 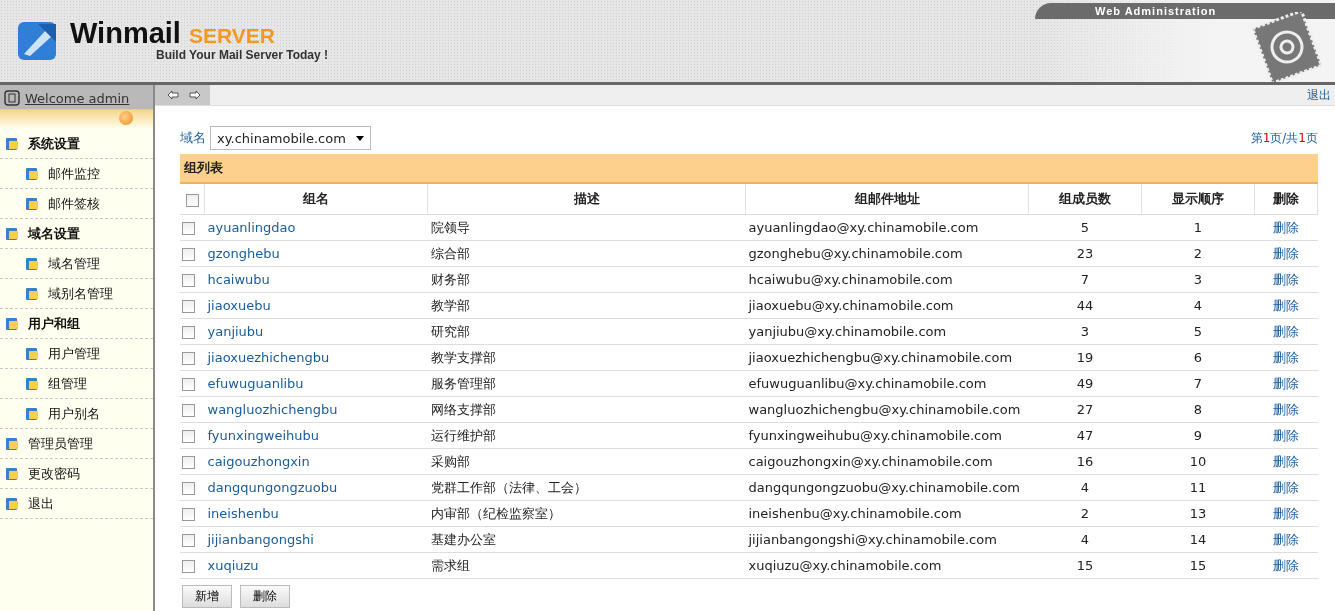 What do you see at coordinates (192, 200) in the screenshot?
I see `select-all-checkbox` at bounding box center [192, 200].